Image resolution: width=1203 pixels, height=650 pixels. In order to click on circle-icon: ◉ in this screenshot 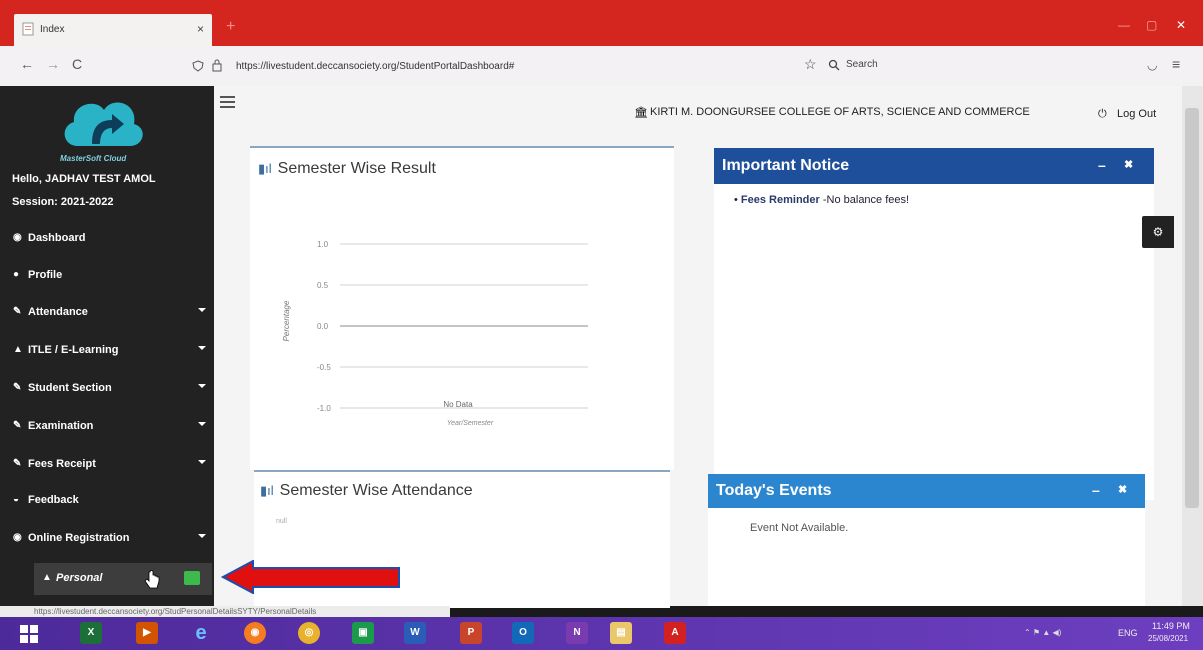, I will do `click(17, 537)`.